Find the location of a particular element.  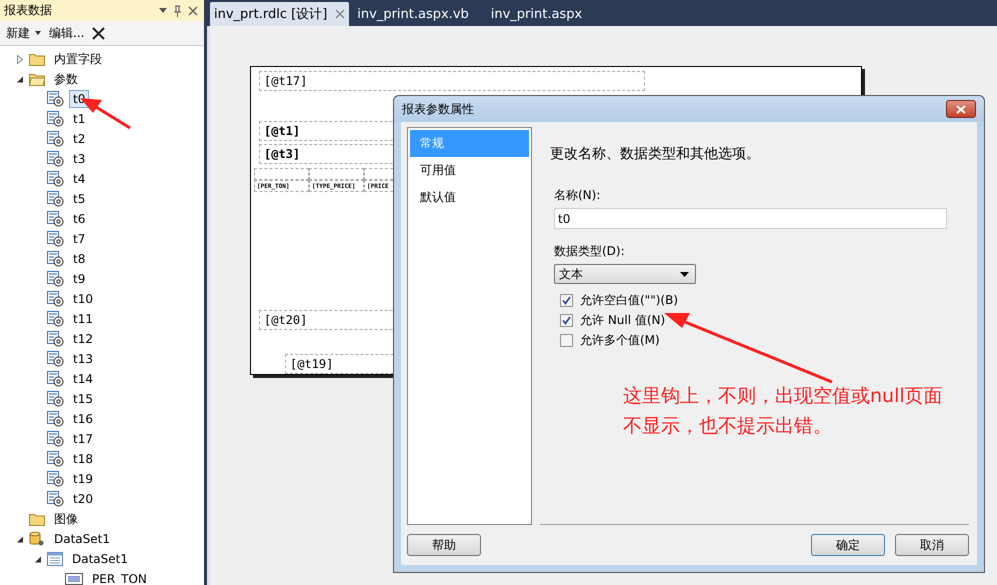

name-input: t0 is located at coordinates (750, 218).